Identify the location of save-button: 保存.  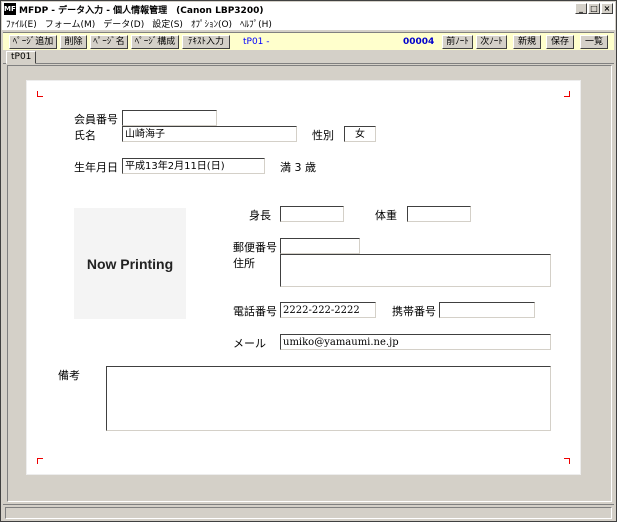
(560, 42).